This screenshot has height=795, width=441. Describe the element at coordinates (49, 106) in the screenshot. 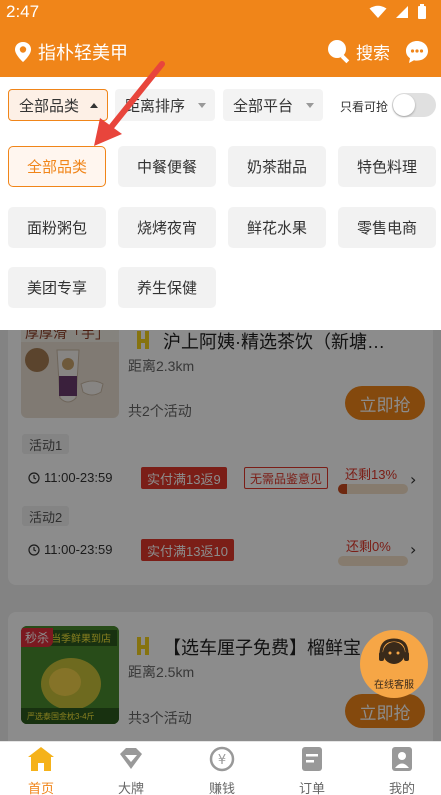

I see `category-filter-label: 全部品类` at that location.